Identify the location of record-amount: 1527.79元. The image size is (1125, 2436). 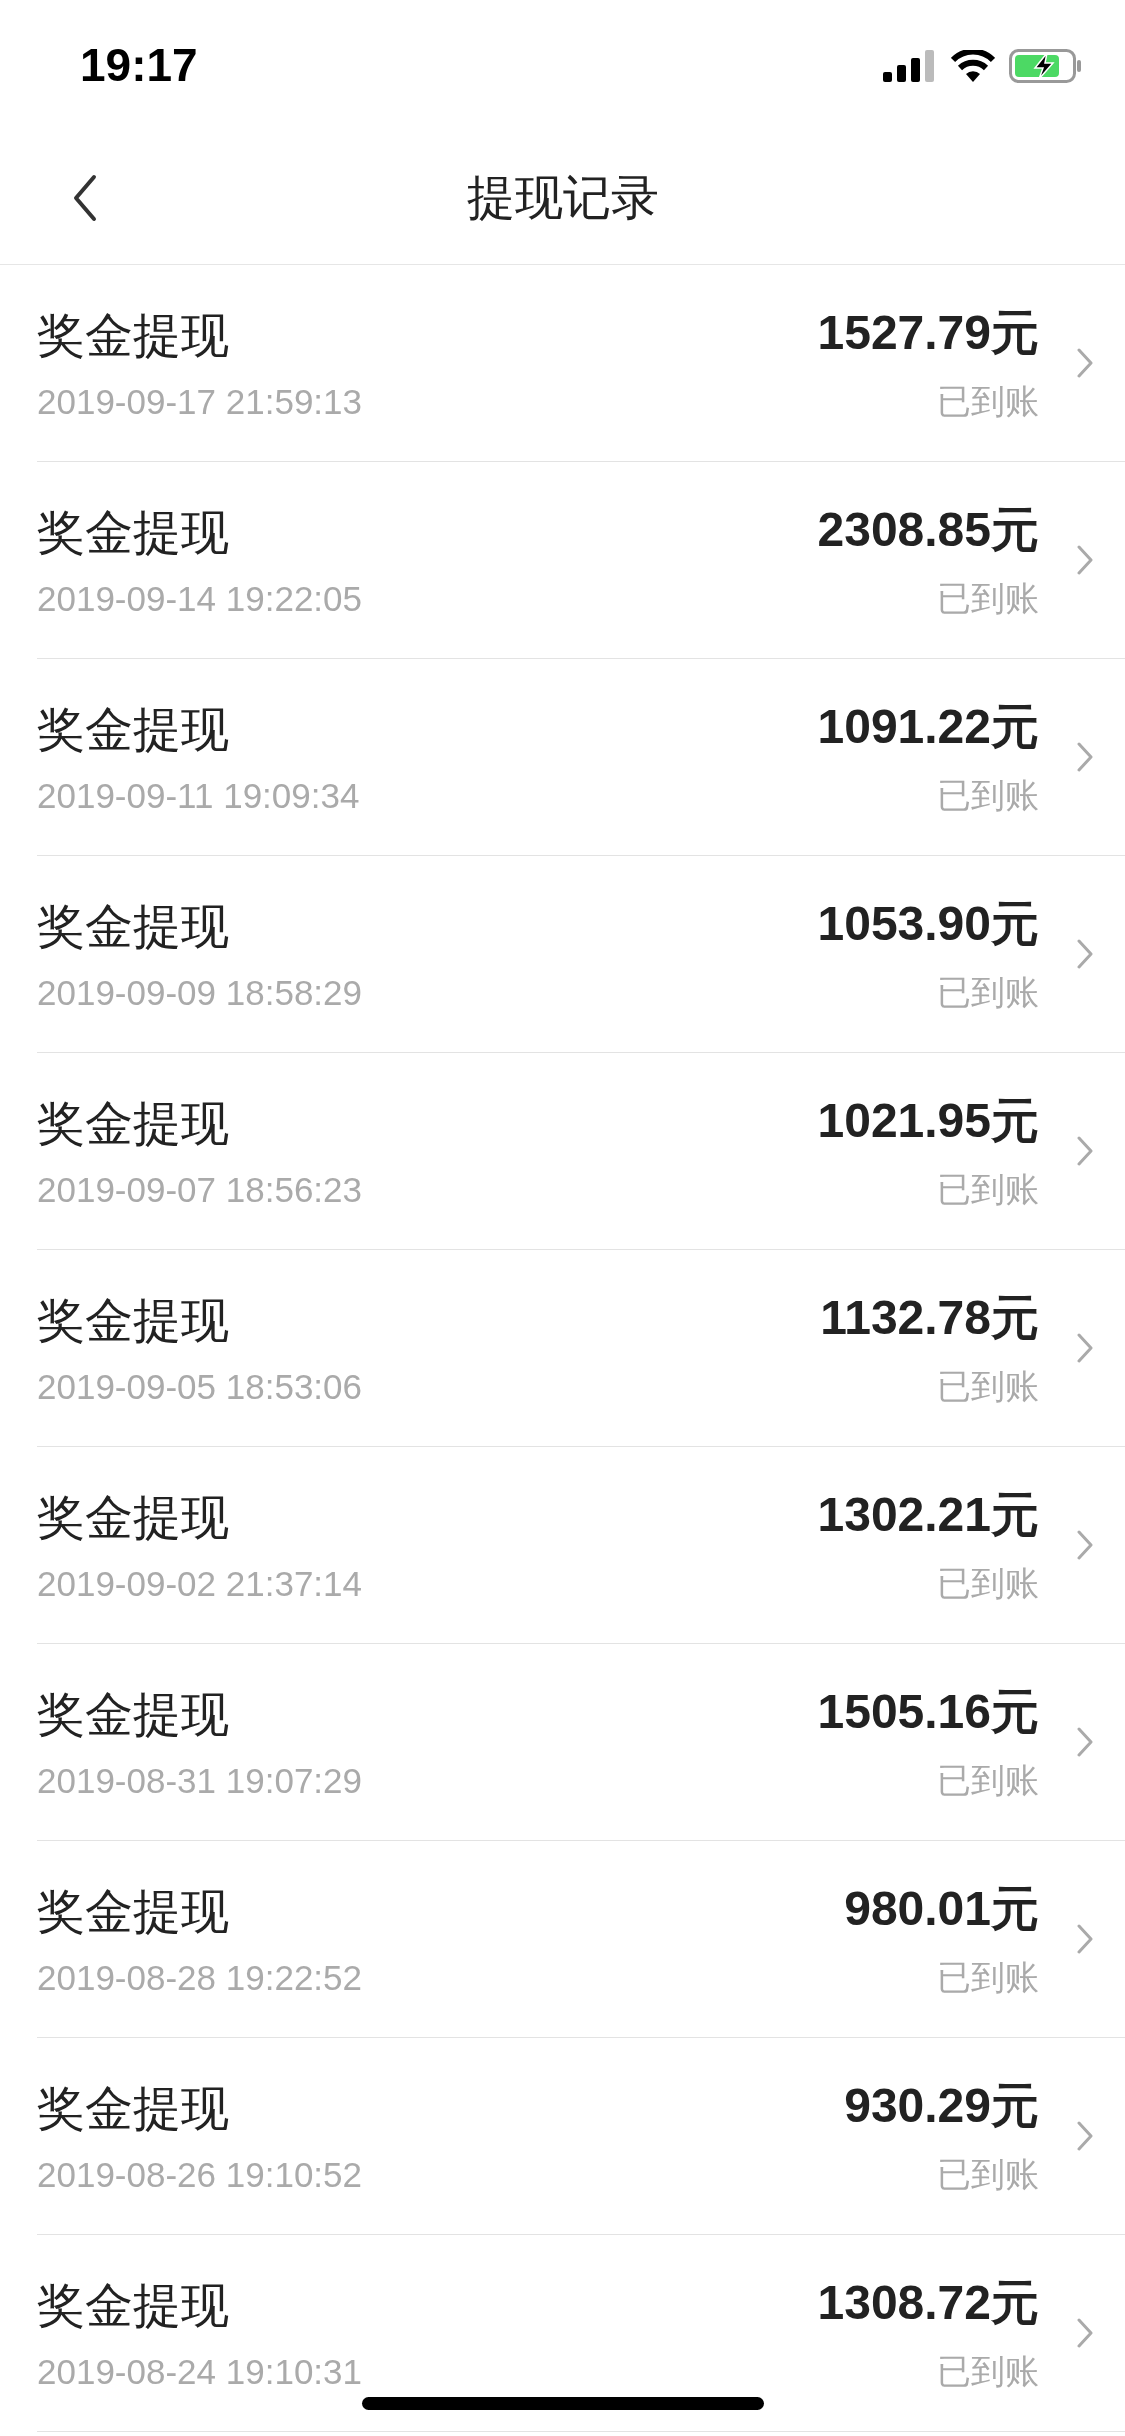
(928, 333).